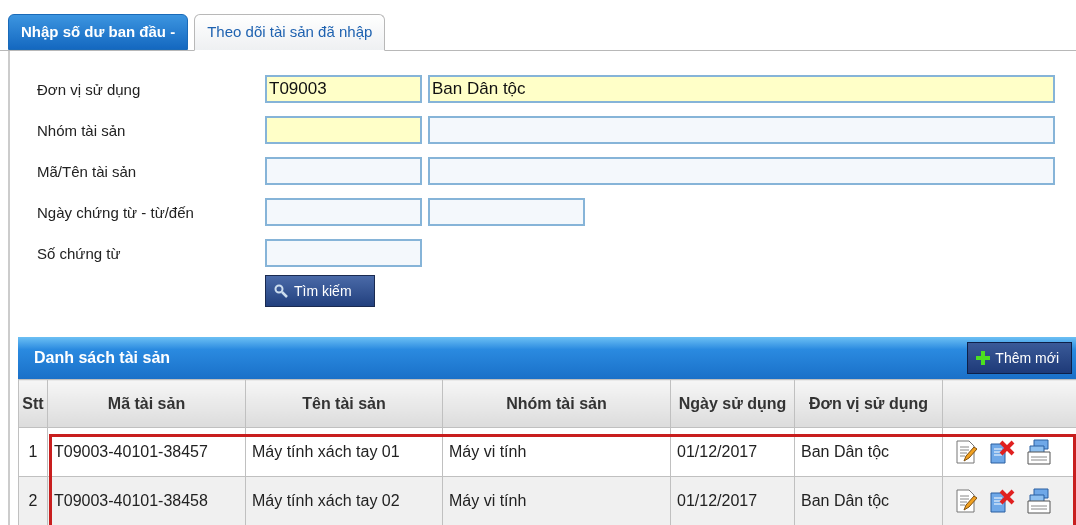  What do you see at coordinates (868, 403) in the screenshot?
I see `column-header: Đơn vị sử dụng` at bounding box center [868, 403].